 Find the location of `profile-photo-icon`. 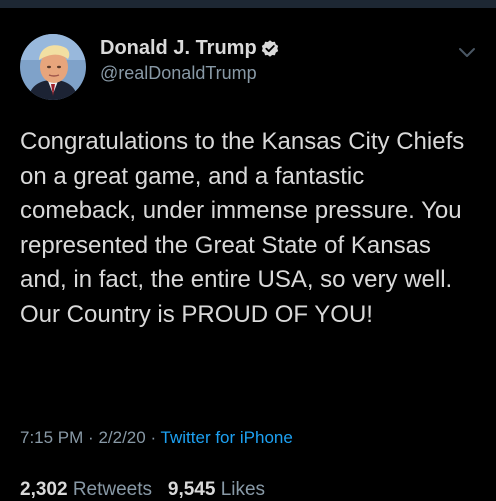

profile-photo-icon is located at coordinates (53, 67).